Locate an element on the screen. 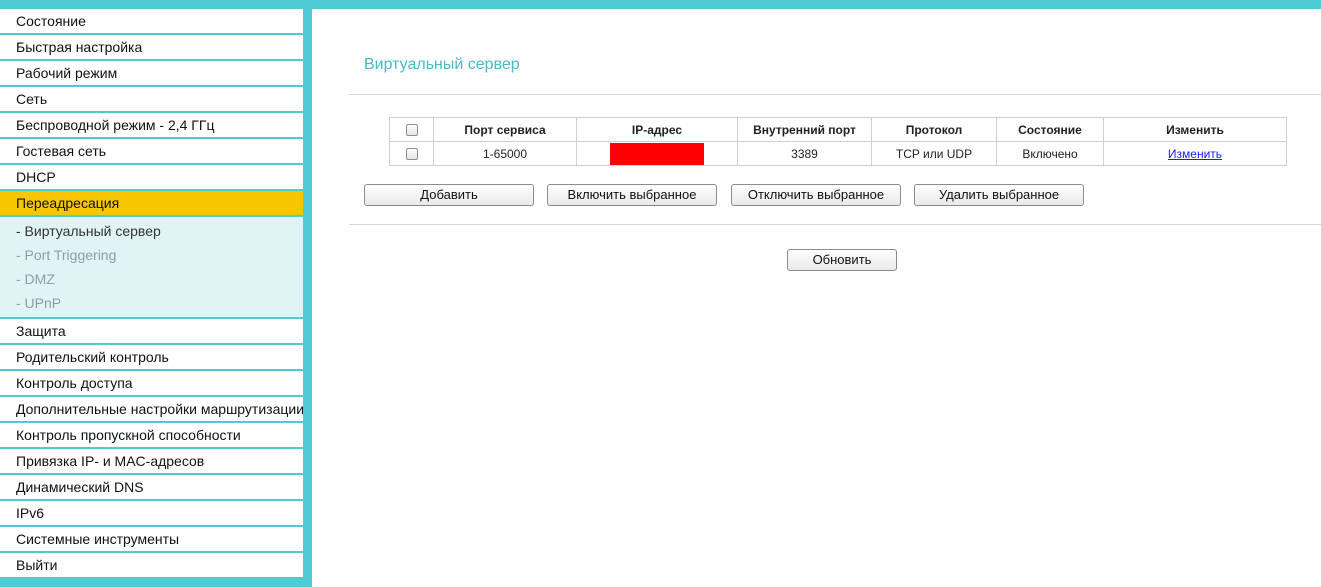 The height and width of the screenshot is (587, 1321). sidebar-item-dhcp: DHCP is located at coordinates (151, 177).